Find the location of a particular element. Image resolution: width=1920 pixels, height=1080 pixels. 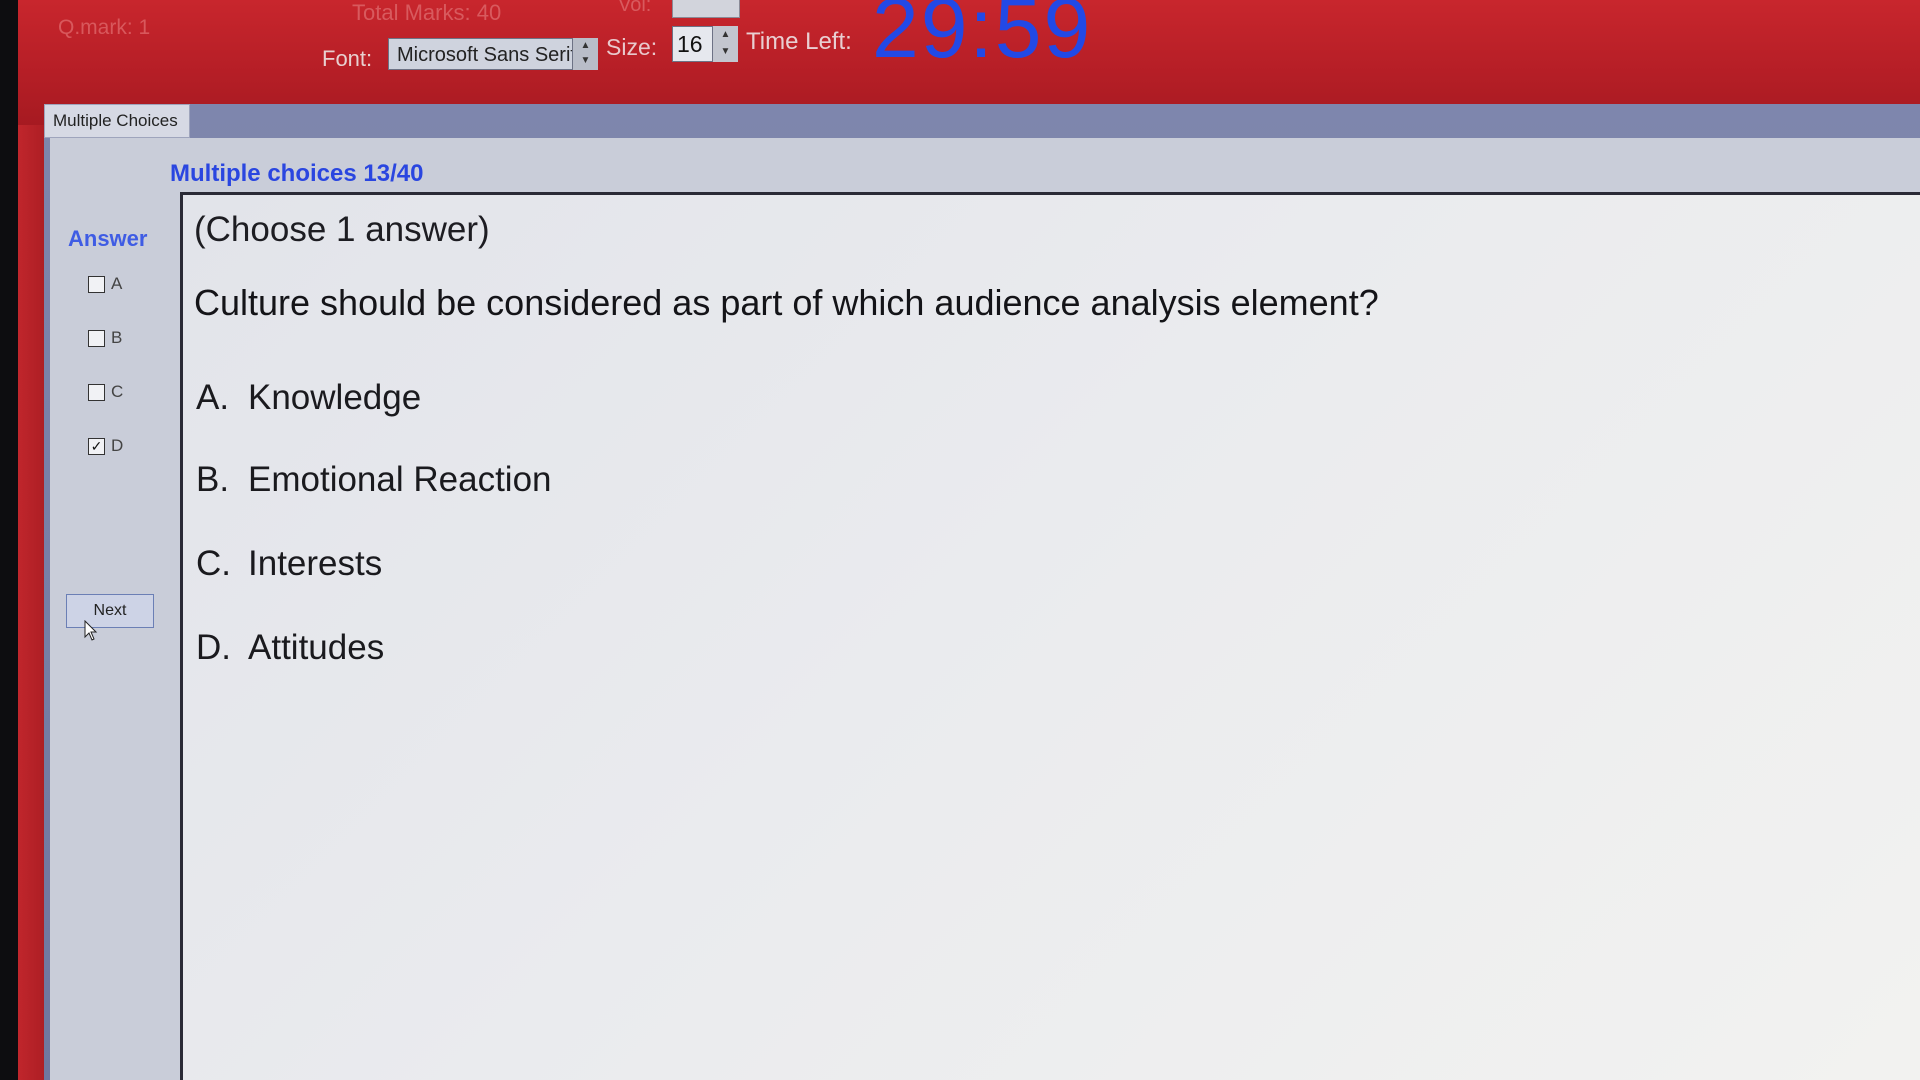

choice-text: Interests is located at coordinates (315, 563).